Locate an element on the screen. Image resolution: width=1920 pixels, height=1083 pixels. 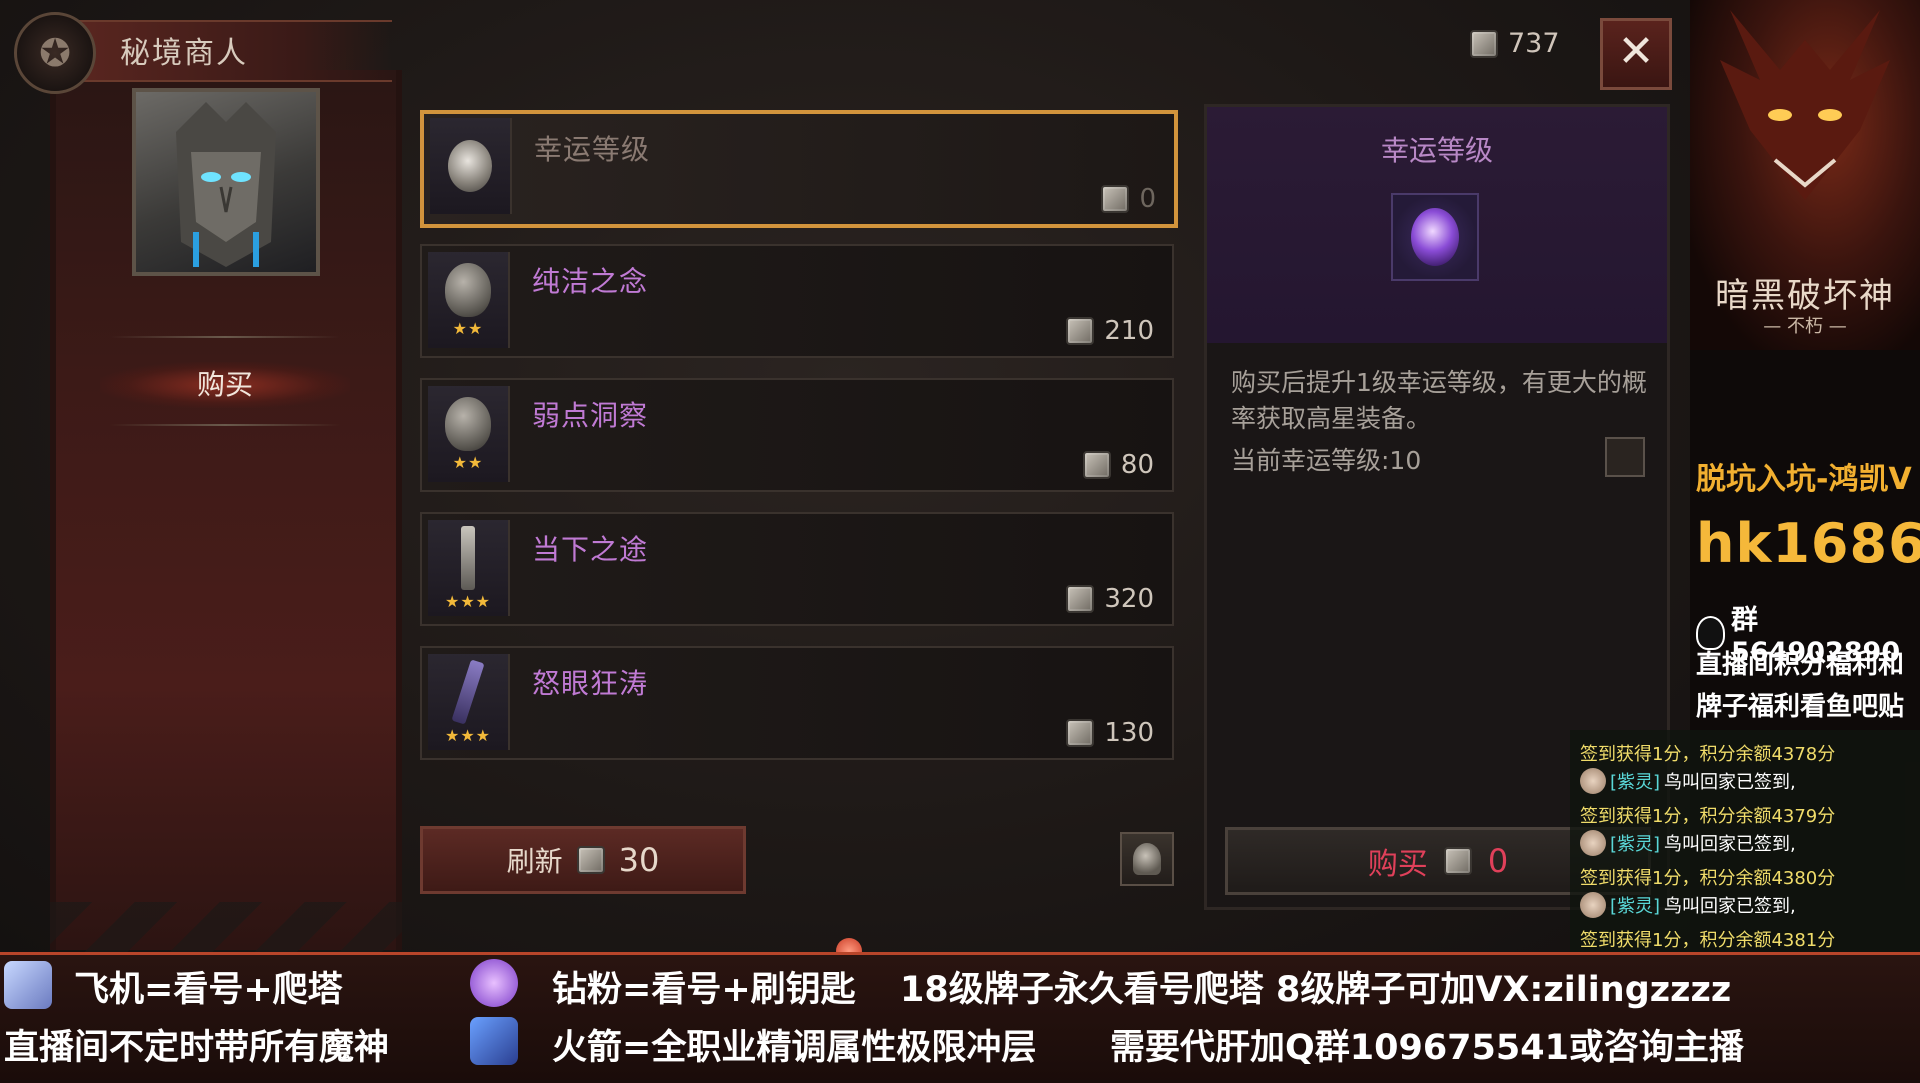
close-button: ✕ is located at coordinates (1636, 54).